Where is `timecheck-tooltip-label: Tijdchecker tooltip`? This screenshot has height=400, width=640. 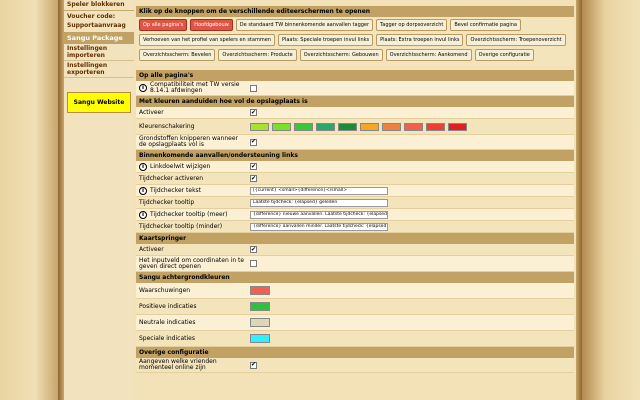 timecheck-tooltip-label: Tijdchecker tooltip is located at coordinates (167, 202).